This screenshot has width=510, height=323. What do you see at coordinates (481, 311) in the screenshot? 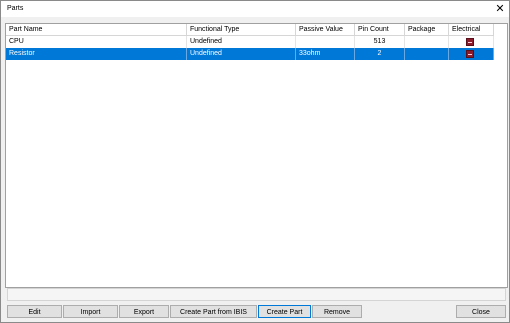
I see `close-button: Close` at bounding box center [481, 311].